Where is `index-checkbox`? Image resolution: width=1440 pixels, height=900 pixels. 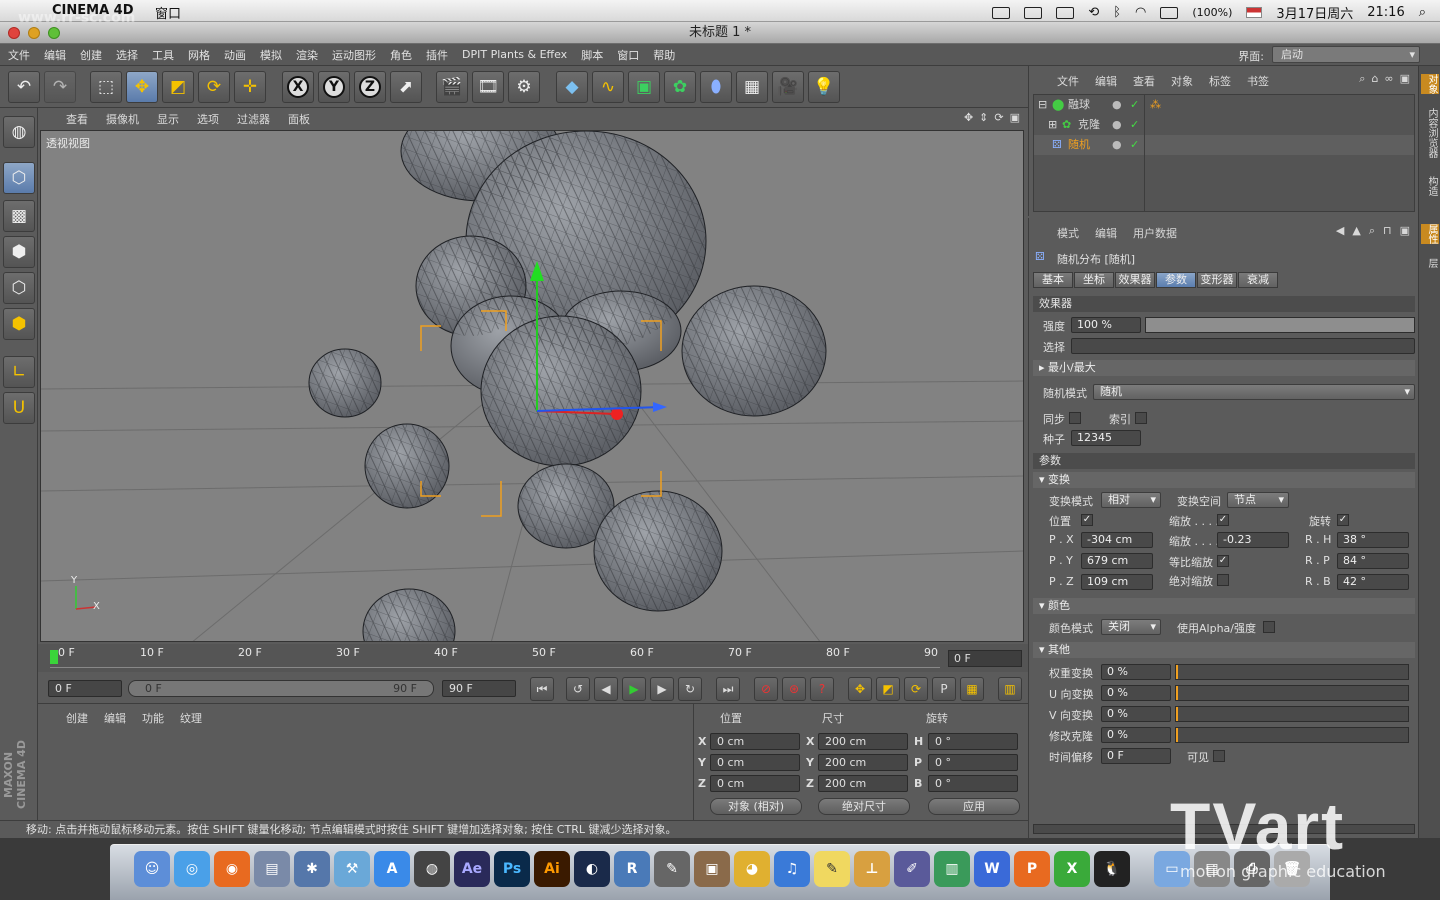 index-checkbox is located at coordinates (1141, 418).